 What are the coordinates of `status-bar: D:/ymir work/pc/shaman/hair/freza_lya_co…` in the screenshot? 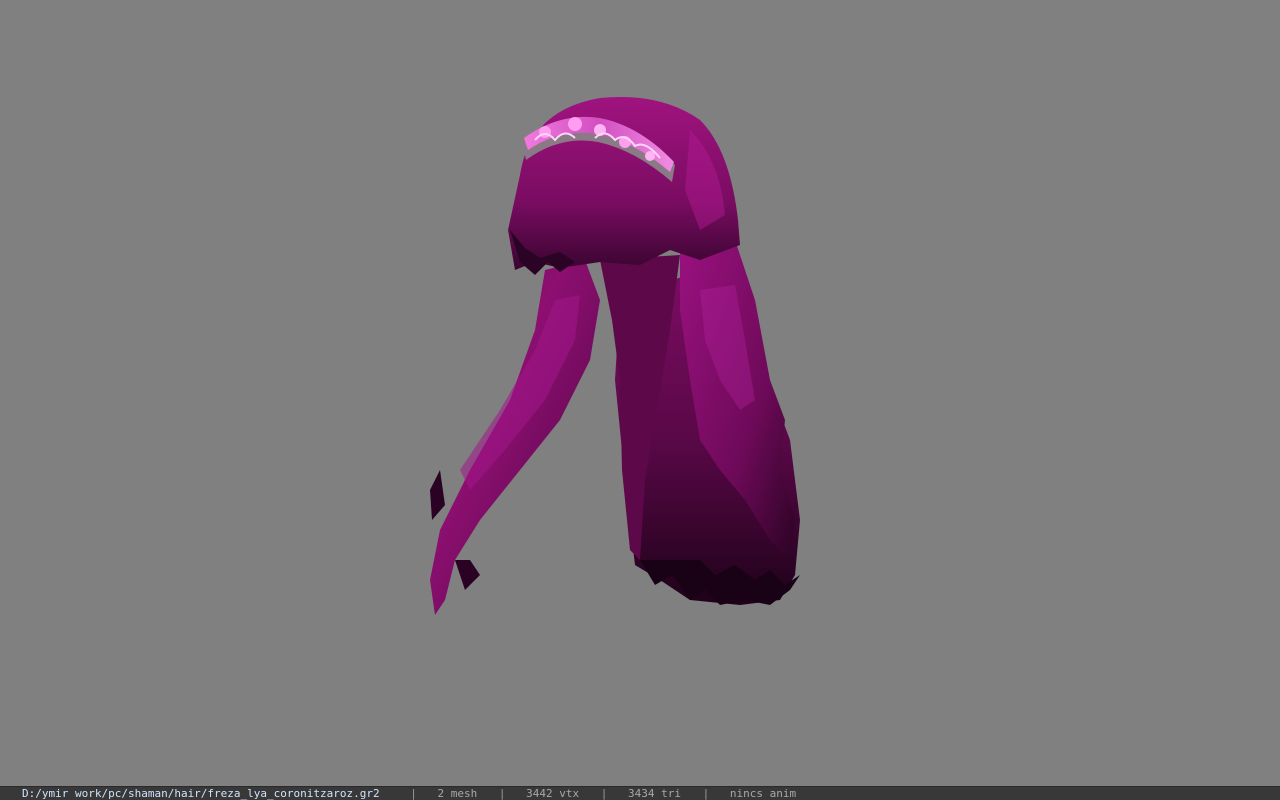 It's located at (640, 793).